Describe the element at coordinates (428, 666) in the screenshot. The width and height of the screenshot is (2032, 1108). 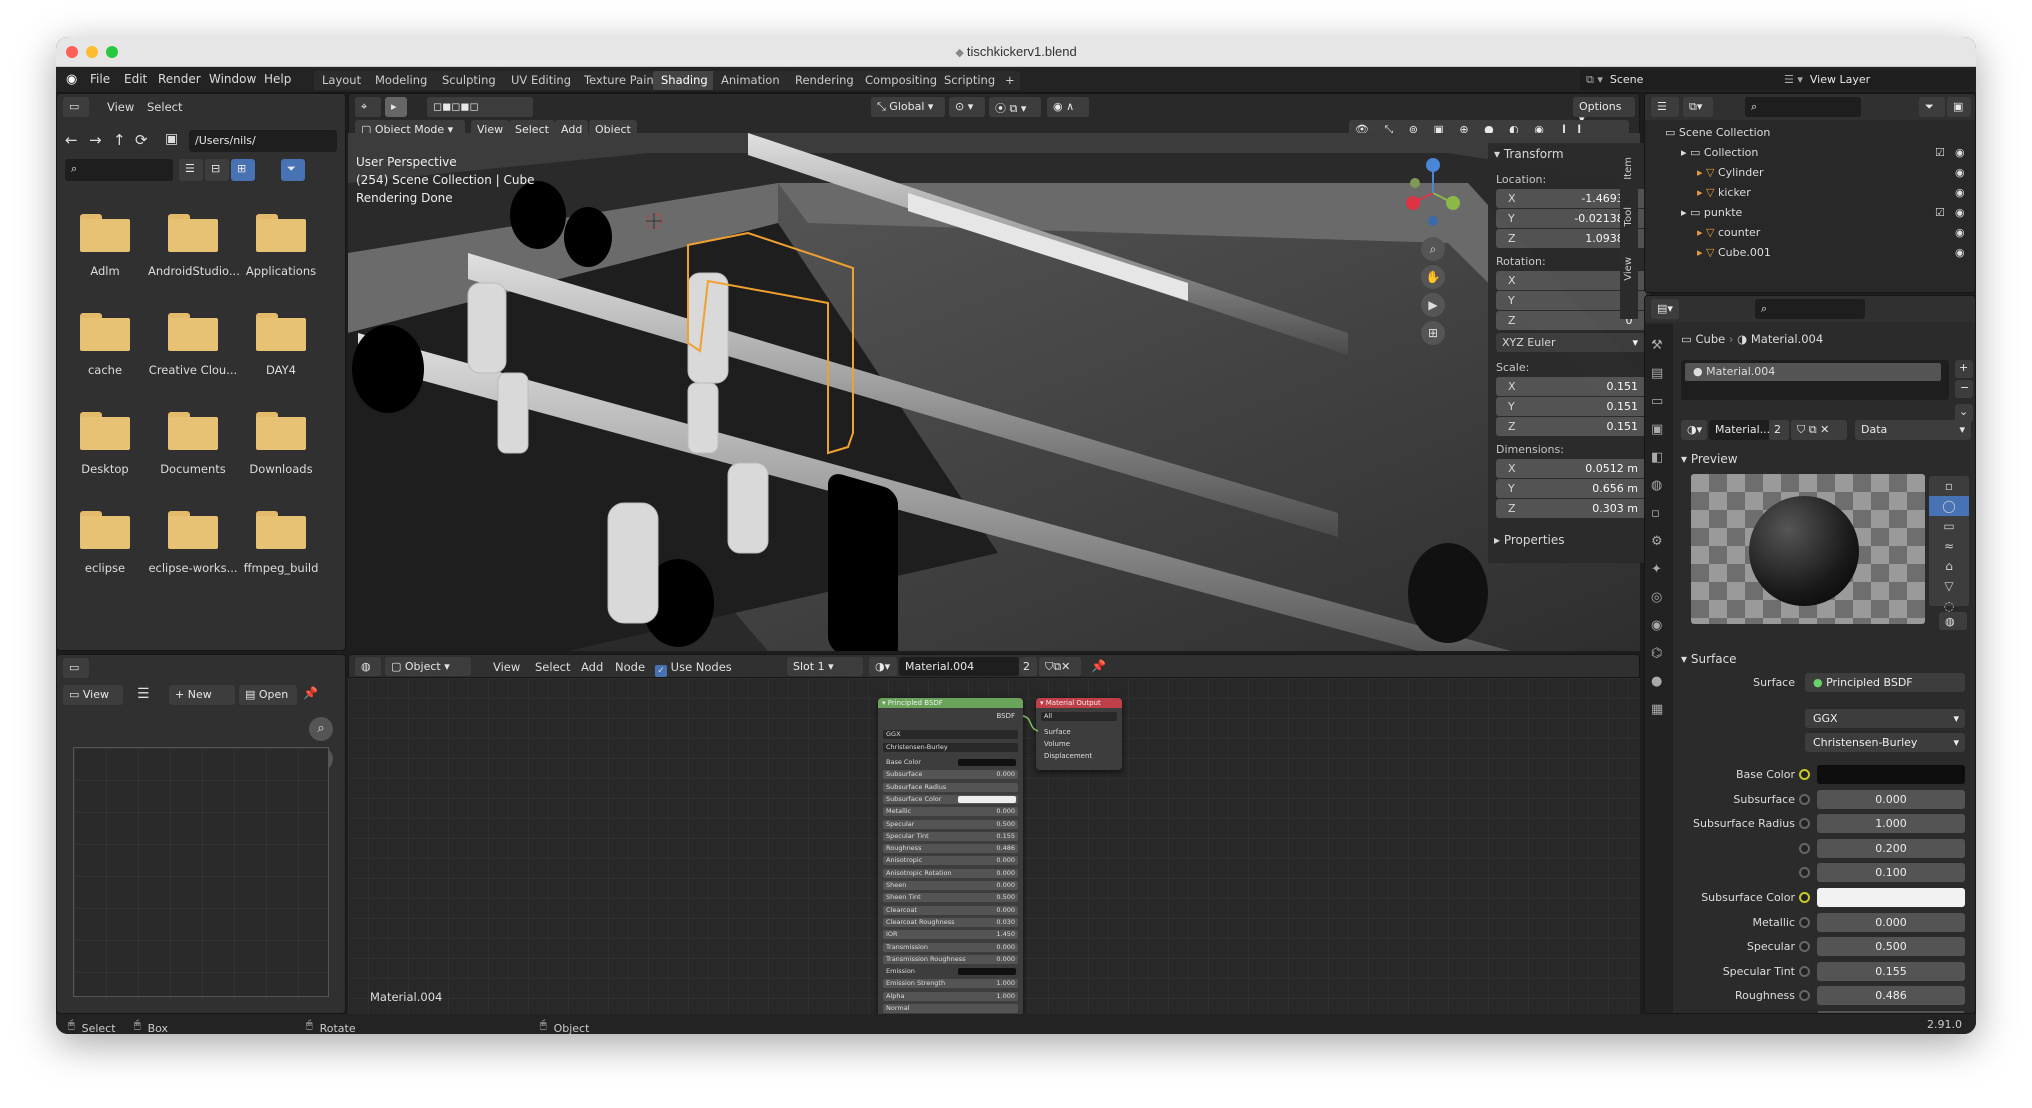
I see `shader-type-dropdown: ▢ Object ▾` at that location.